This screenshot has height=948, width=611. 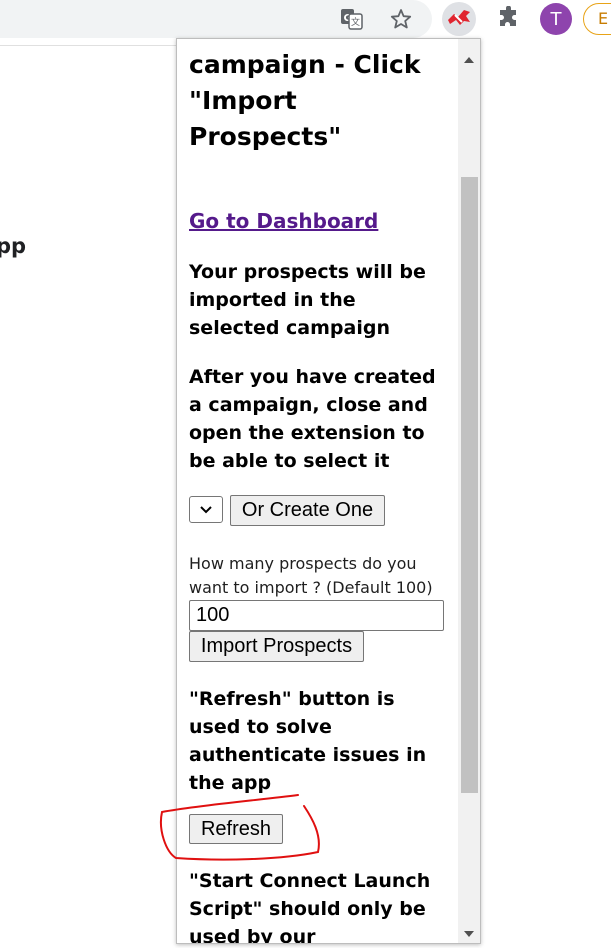 I want to click on create-one-button: Or Create One, so click(x=307, y=510).